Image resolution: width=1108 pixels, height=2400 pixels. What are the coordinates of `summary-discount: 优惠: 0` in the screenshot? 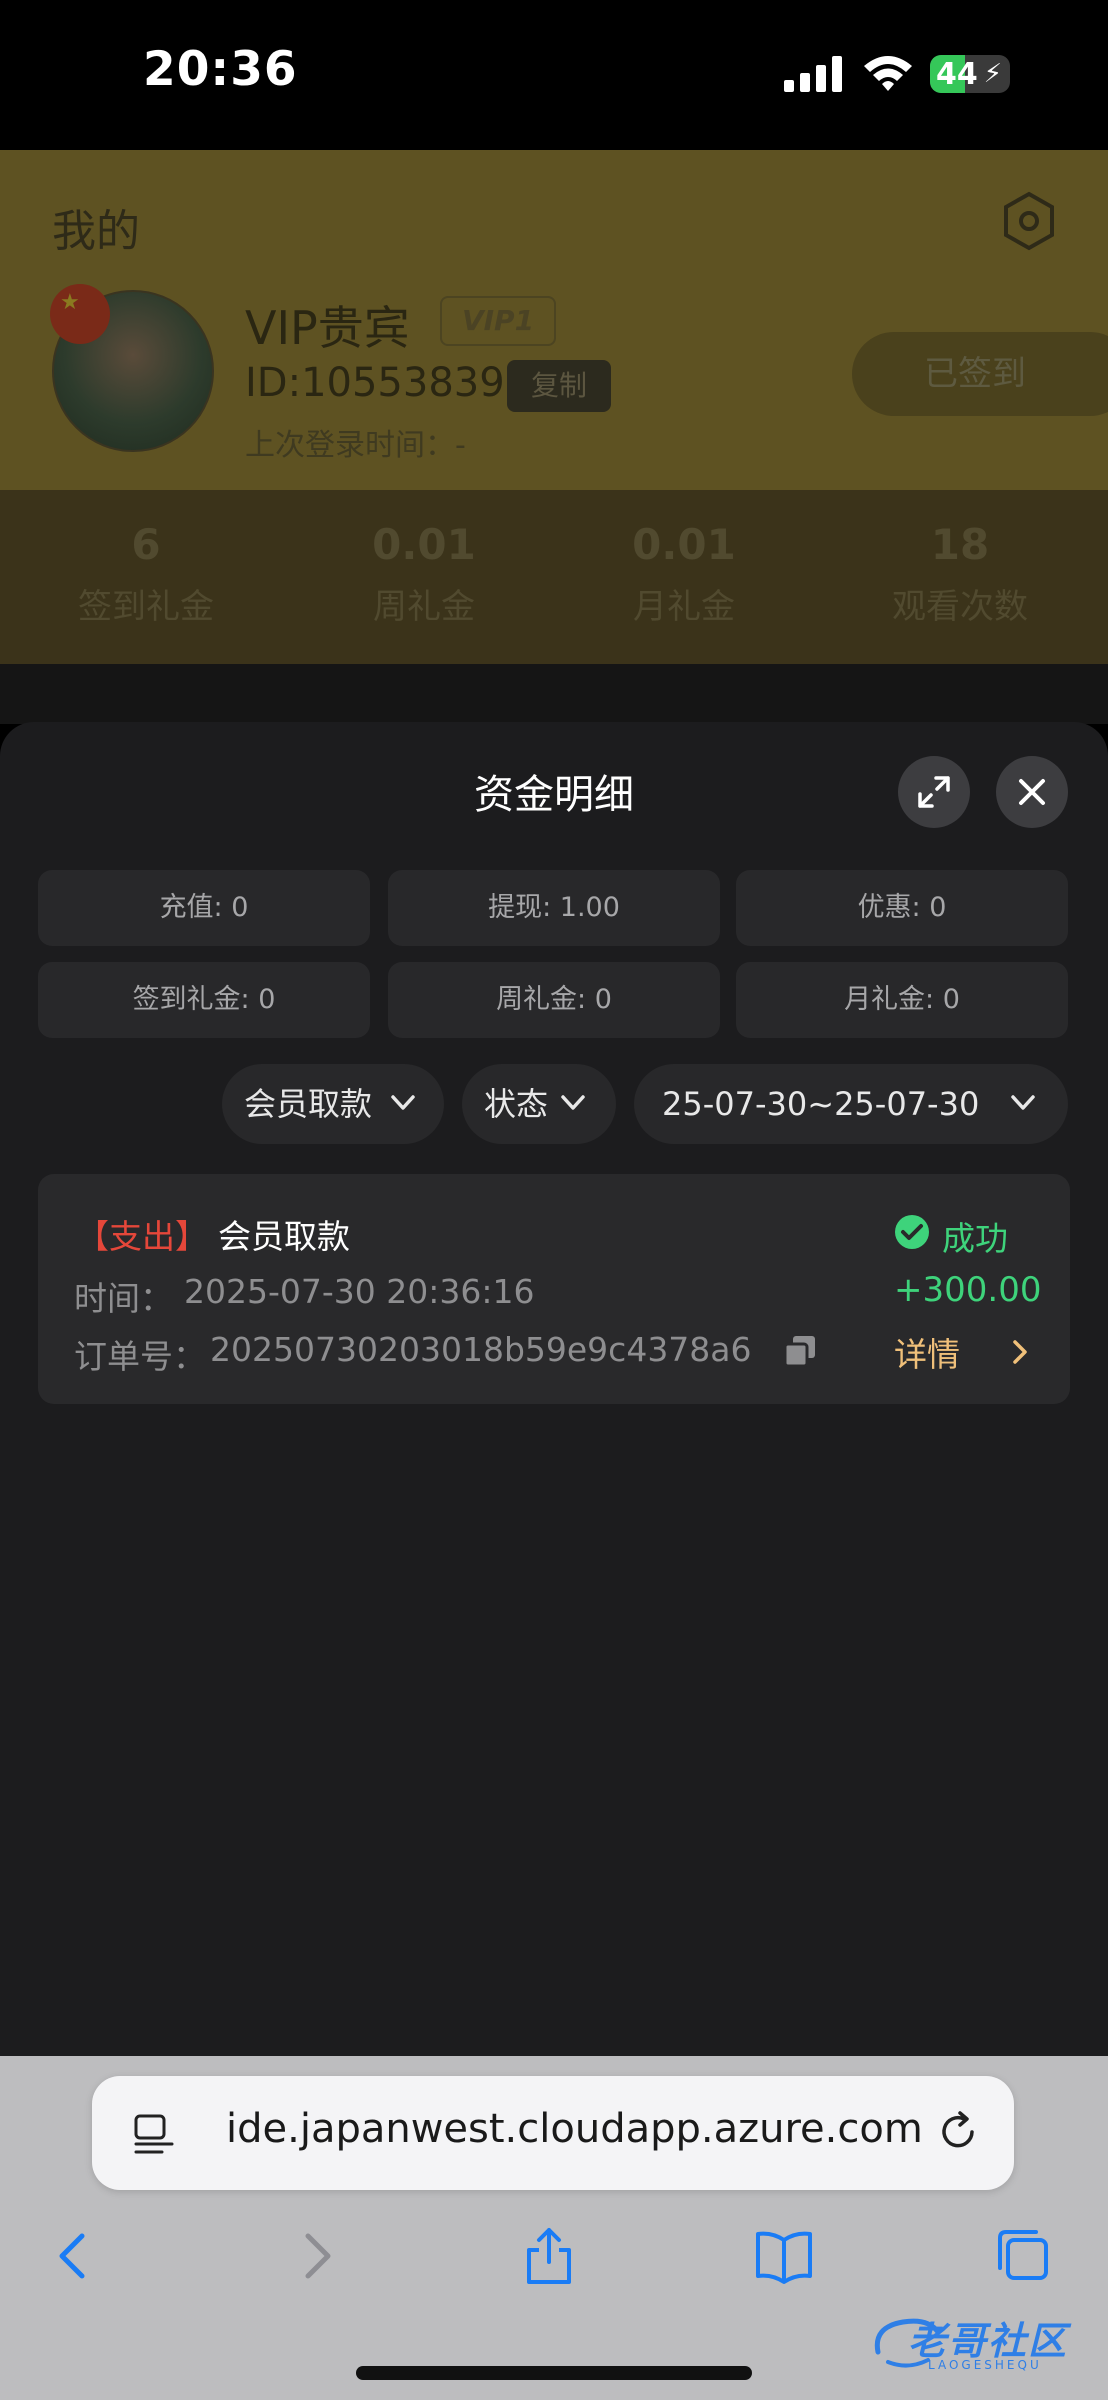 It's located at (902, 908).